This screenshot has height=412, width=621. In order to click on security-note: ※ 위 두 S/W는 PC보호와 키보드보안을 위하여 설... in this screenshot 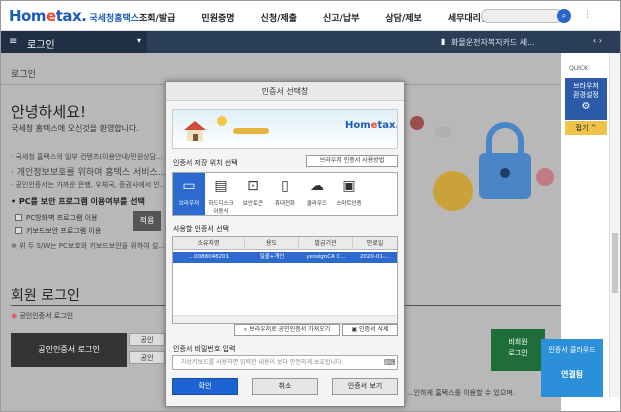, I will do `click(88, 246)`.